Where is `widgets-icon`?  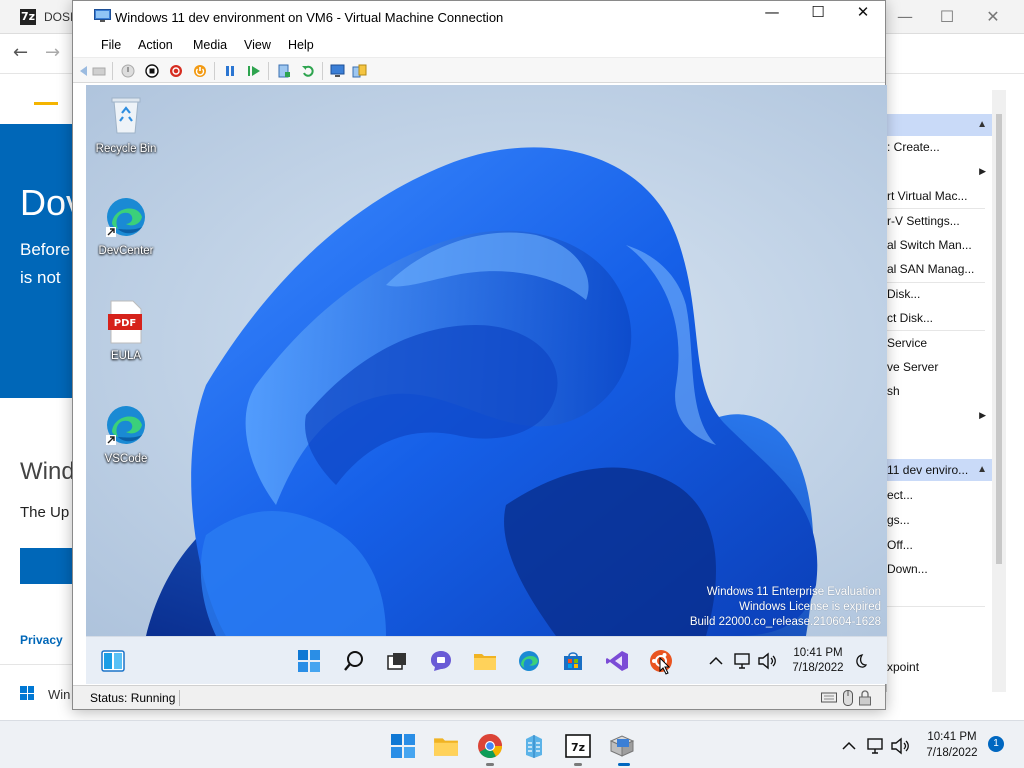
widgets-icon is located at coordinates (113, 661).